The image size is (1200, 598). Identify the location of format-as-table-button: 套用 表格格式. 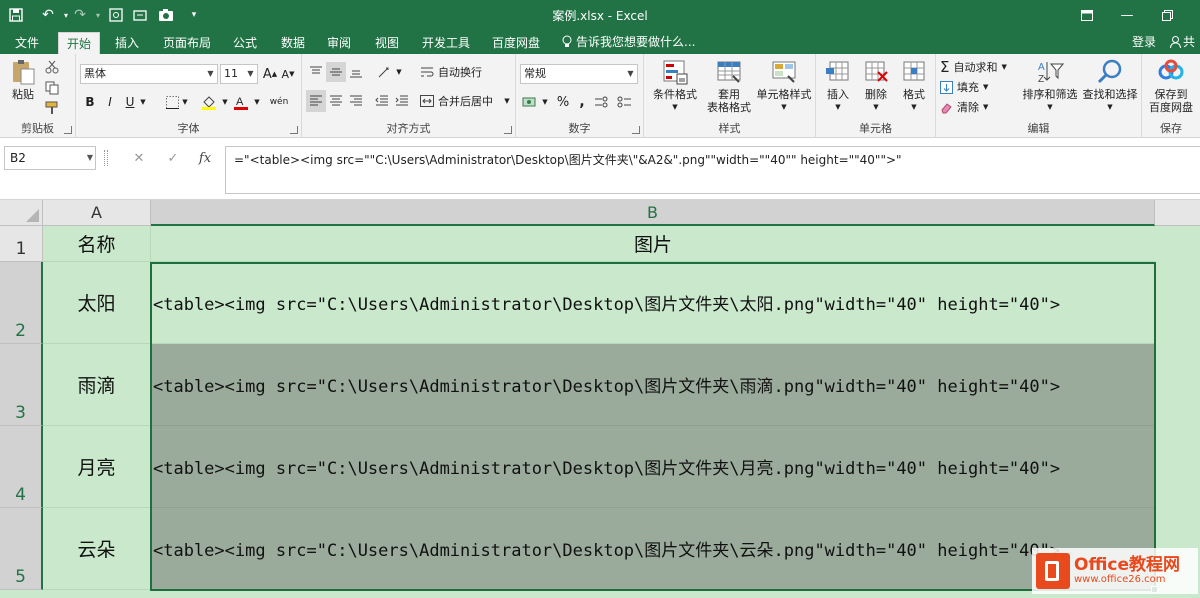
(729, 86).